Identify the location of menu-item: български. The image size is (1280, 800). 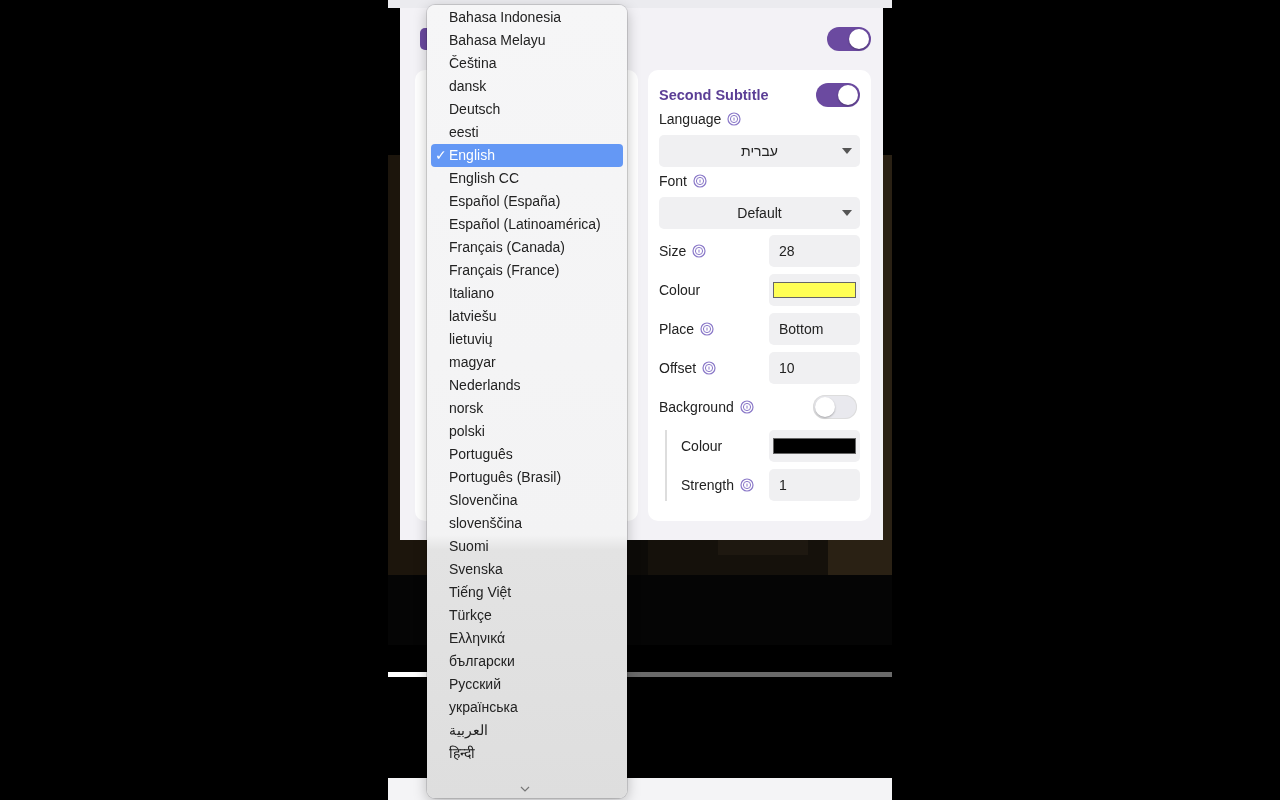
(527, 661).